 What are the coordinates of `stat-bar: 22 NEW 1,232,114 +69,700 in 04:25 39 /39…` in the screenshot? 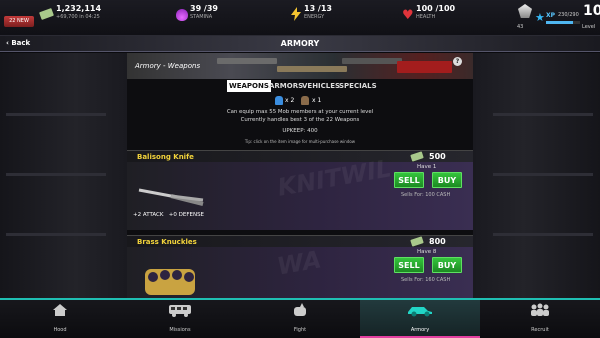 It's located at (300, 18).